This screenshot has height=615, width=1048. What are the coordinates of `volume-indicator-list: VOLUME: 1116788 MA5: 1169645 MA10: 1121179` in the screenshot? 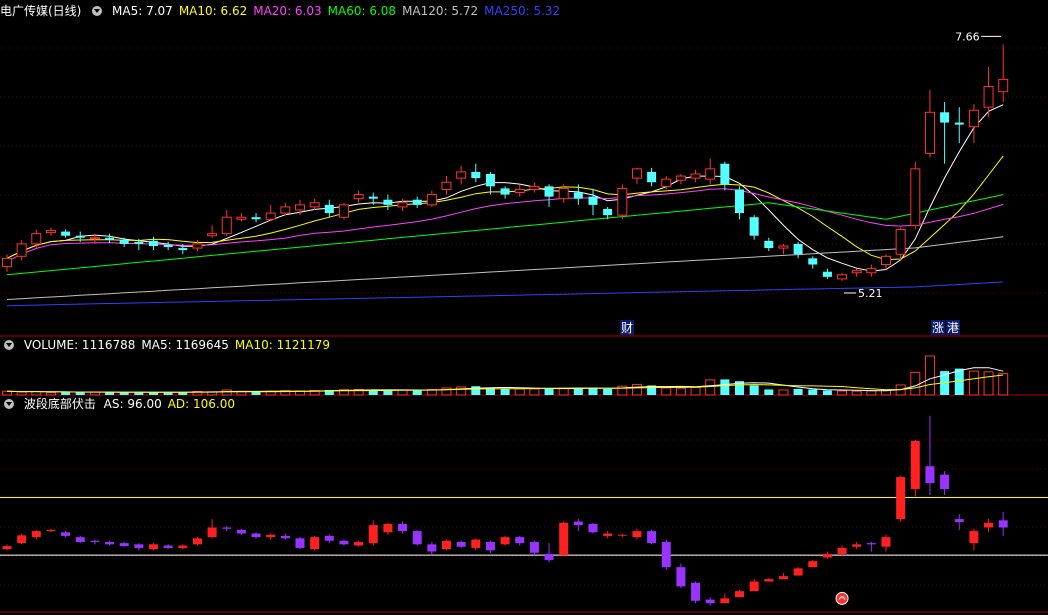 It's located at (180, 345).